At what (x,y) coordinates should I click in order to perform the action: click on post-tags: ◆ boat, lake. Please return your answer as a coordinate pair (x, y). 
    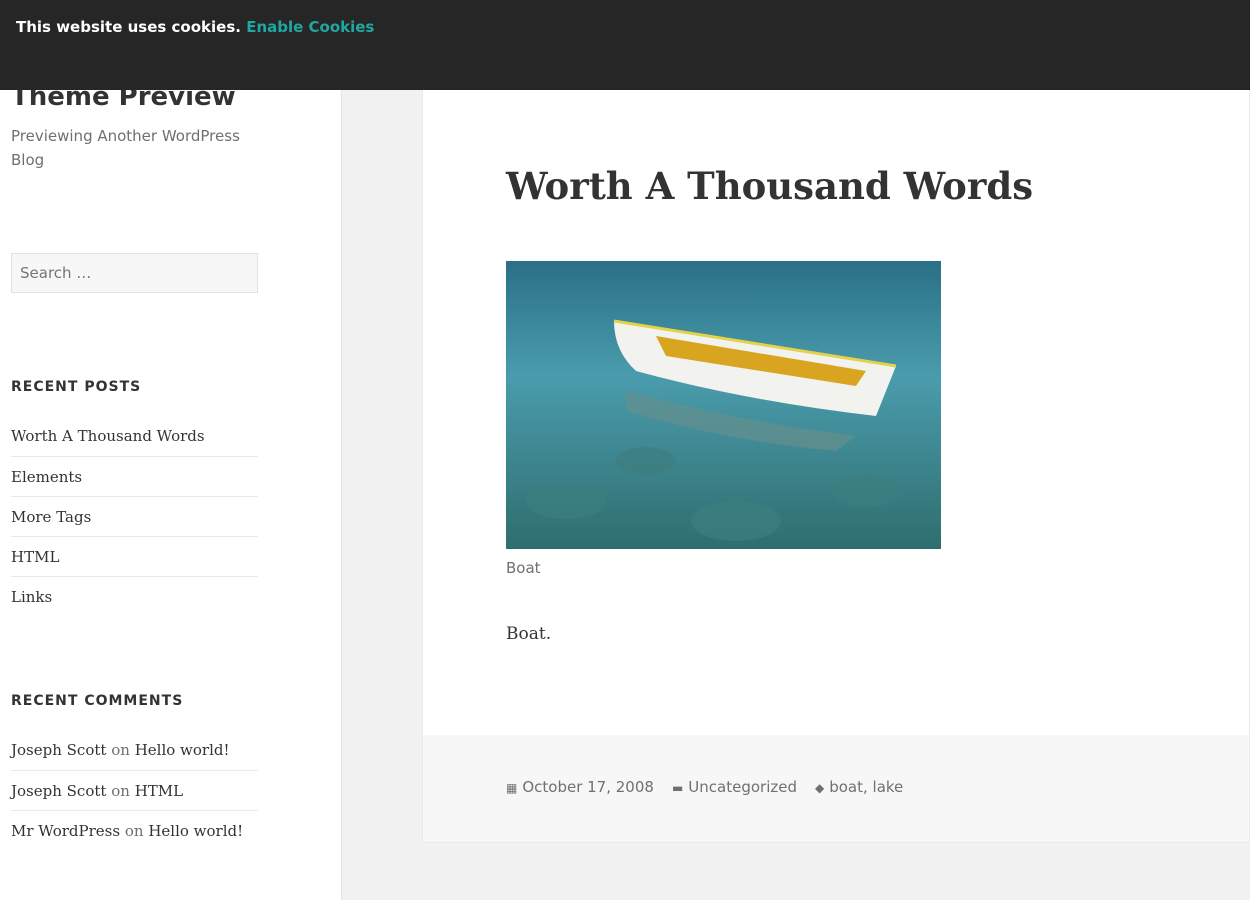
    Looking at the image, I should click on (859, 787).